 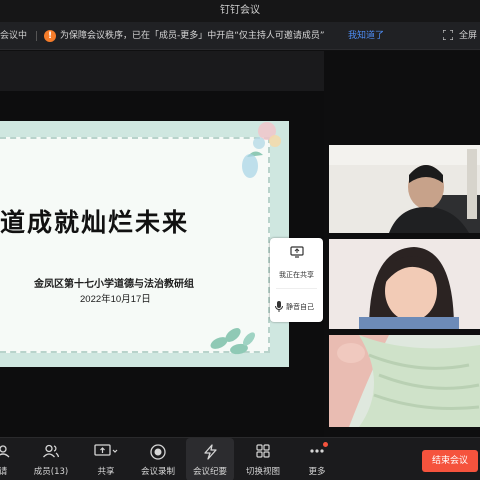 What do you see at coordinates (51, 459) in the screenshot?
I see `members-button: 成员(13)` at bounding box center [51, 459].